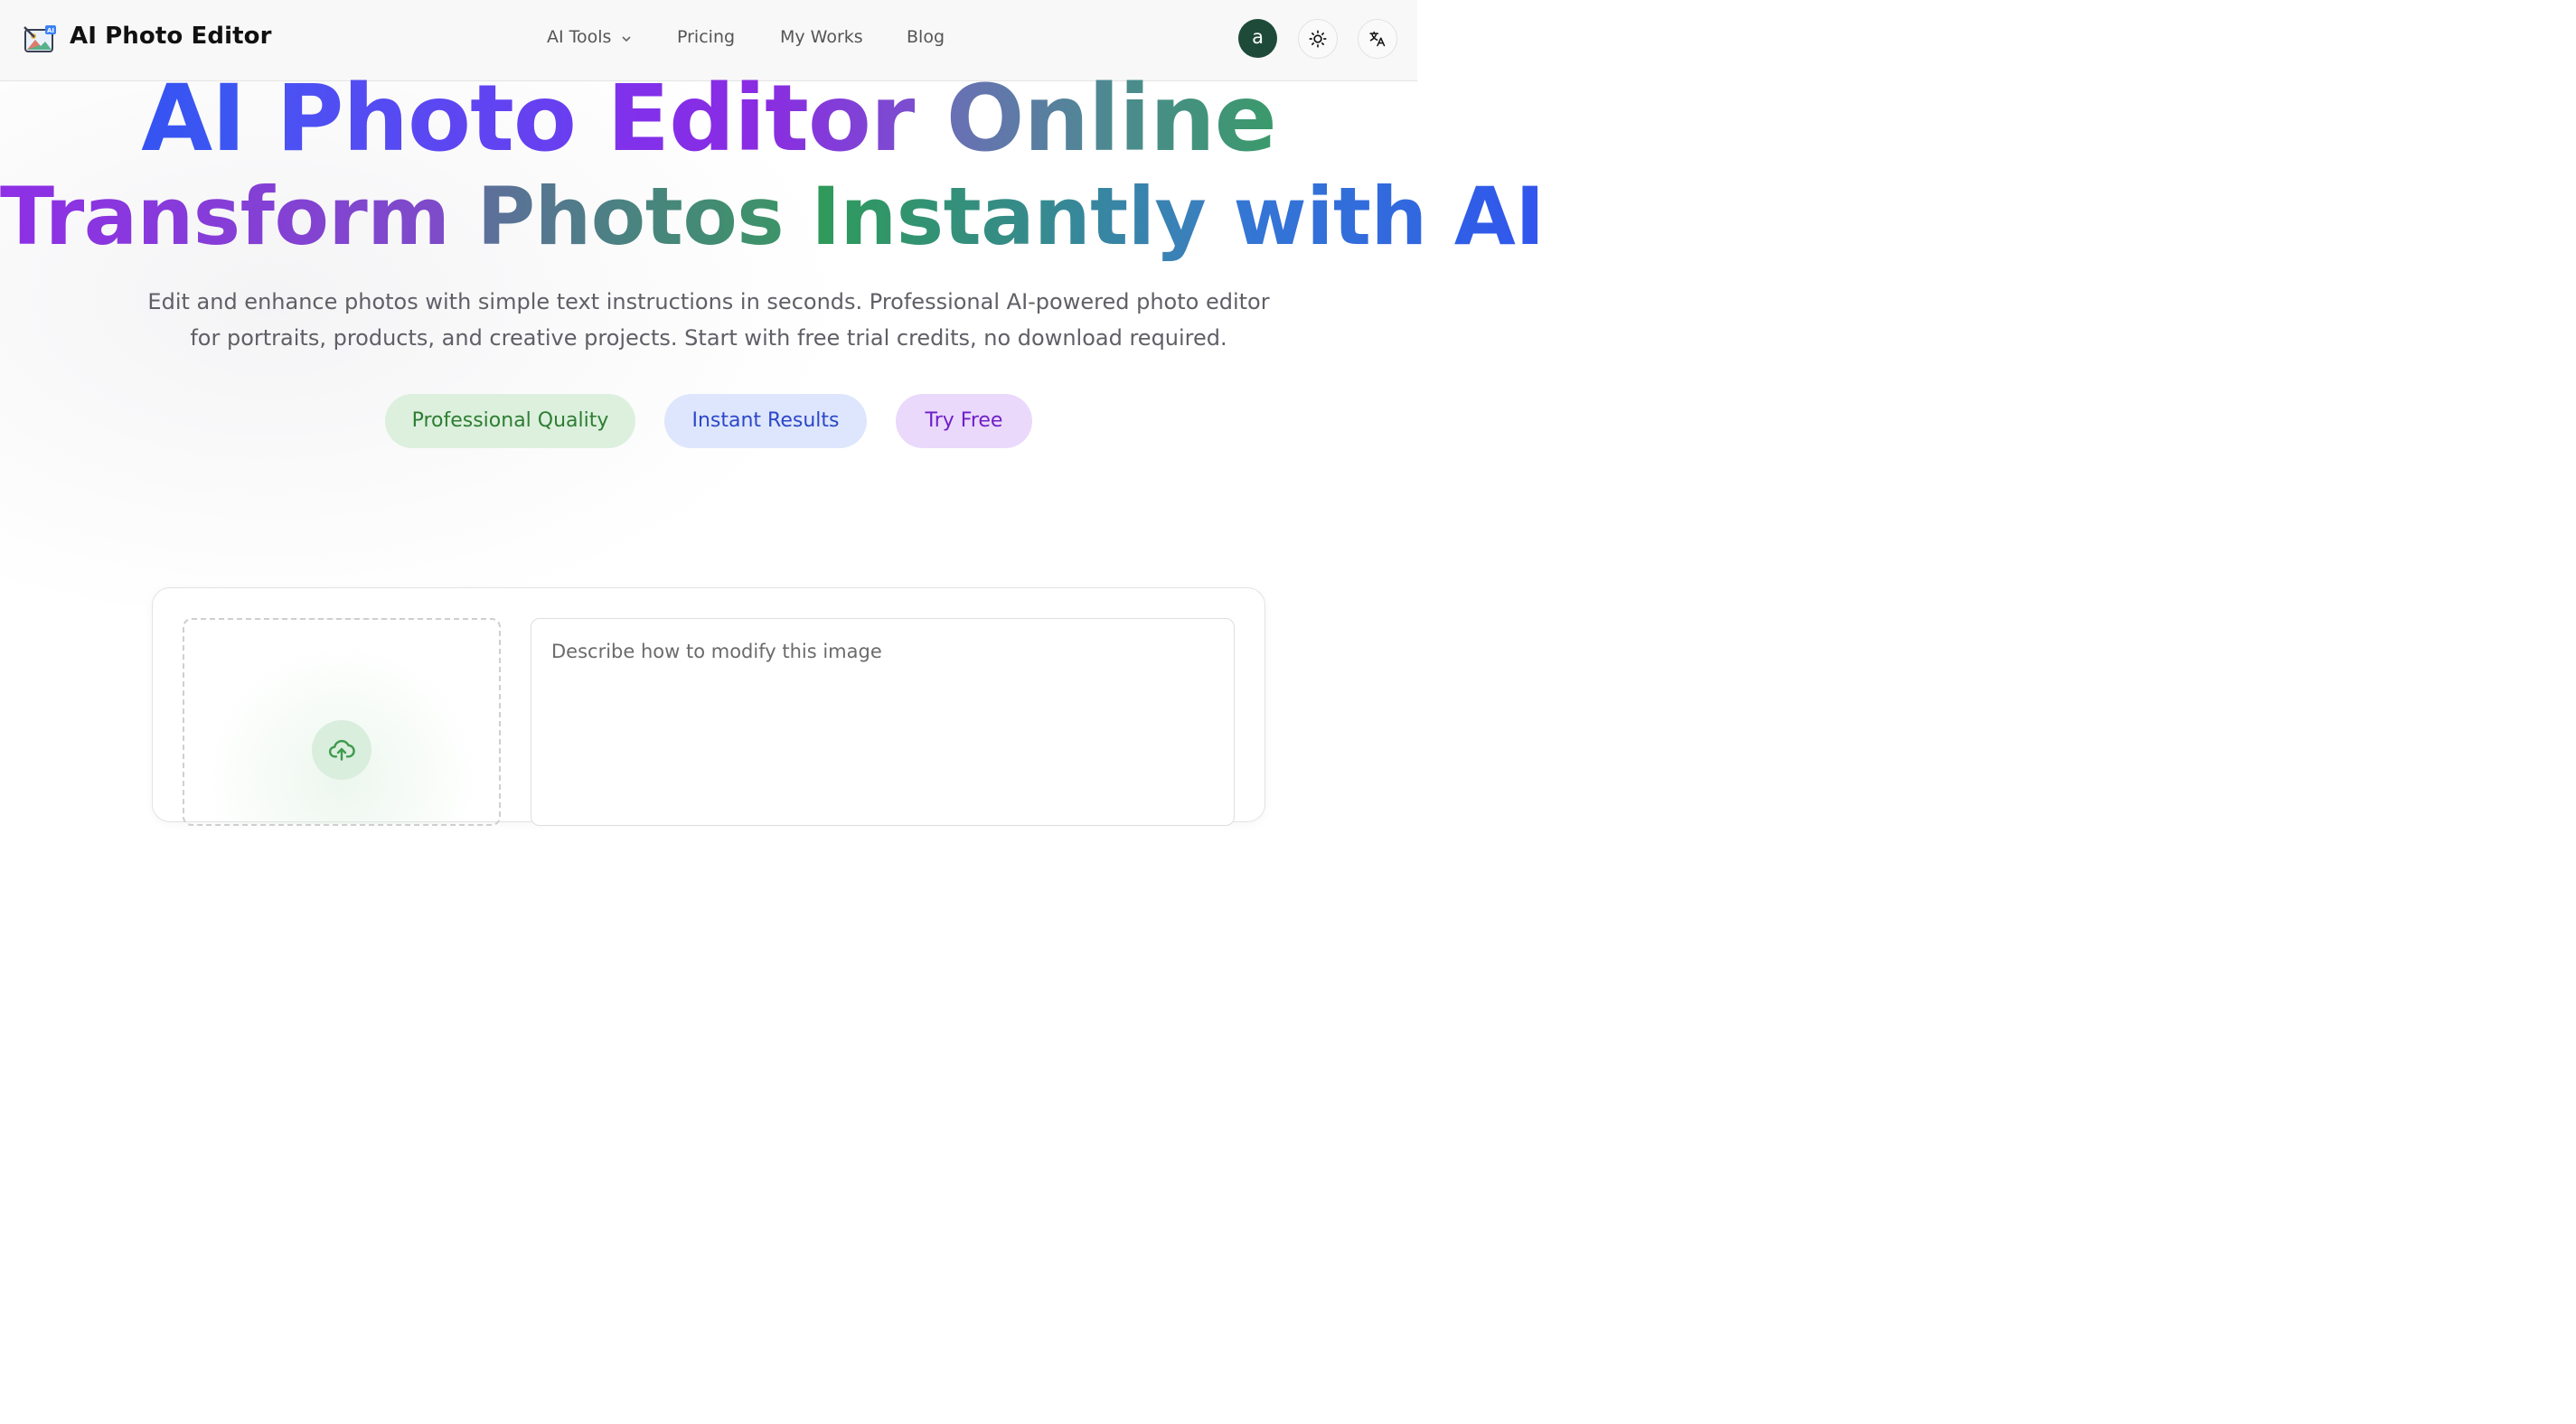  What do you see at coordinates (630, 216) in the screenshot?
I see `hero-subtitle-word: Photos` at bounding box center [630, 216].